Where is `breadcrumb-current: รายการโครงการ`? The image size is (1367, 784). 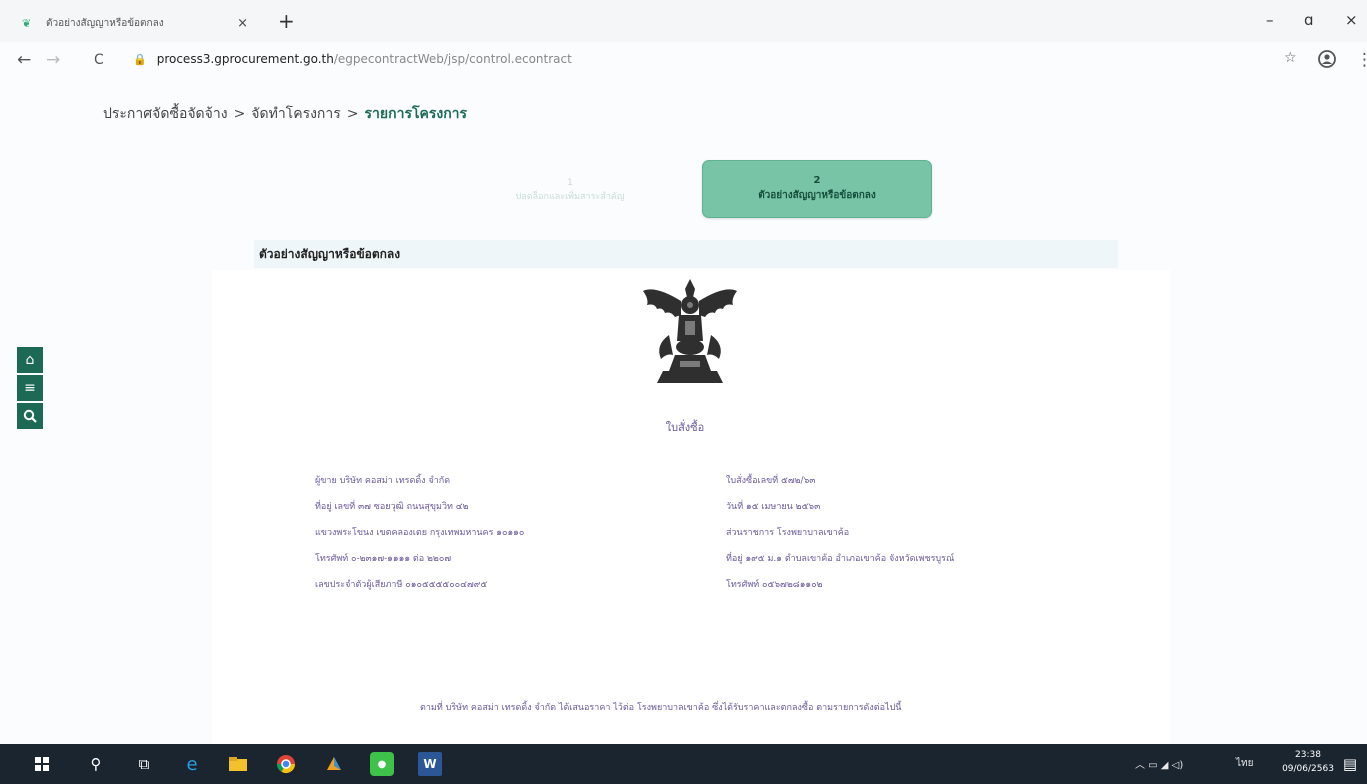 breadcrumb-current: รายการโครงการ is located at coordinates (416, 114).